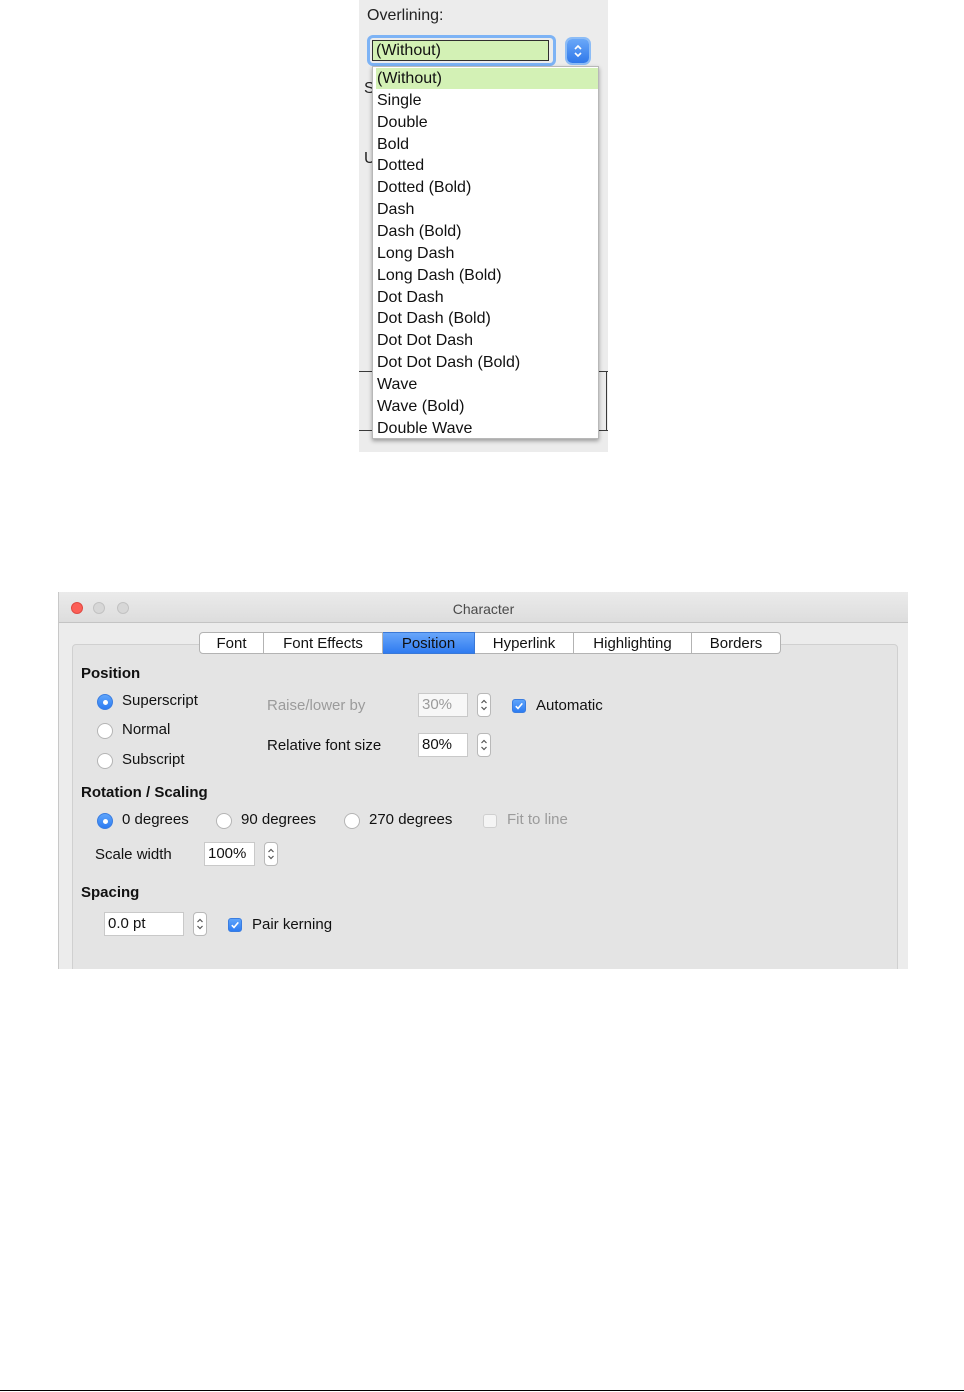  I want to click on automatic-checkbox, so click(519, 706).